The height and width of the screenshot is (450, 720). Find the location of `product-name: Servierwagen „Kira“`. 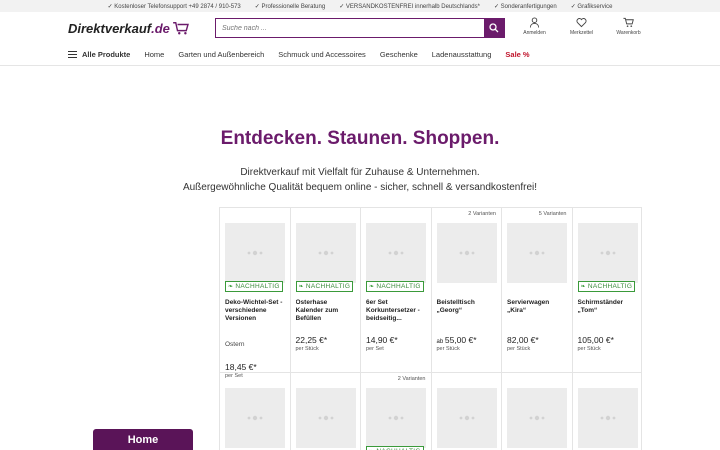

product-name: Servierwagen „Kira“ is located at coordinates (537, 315).